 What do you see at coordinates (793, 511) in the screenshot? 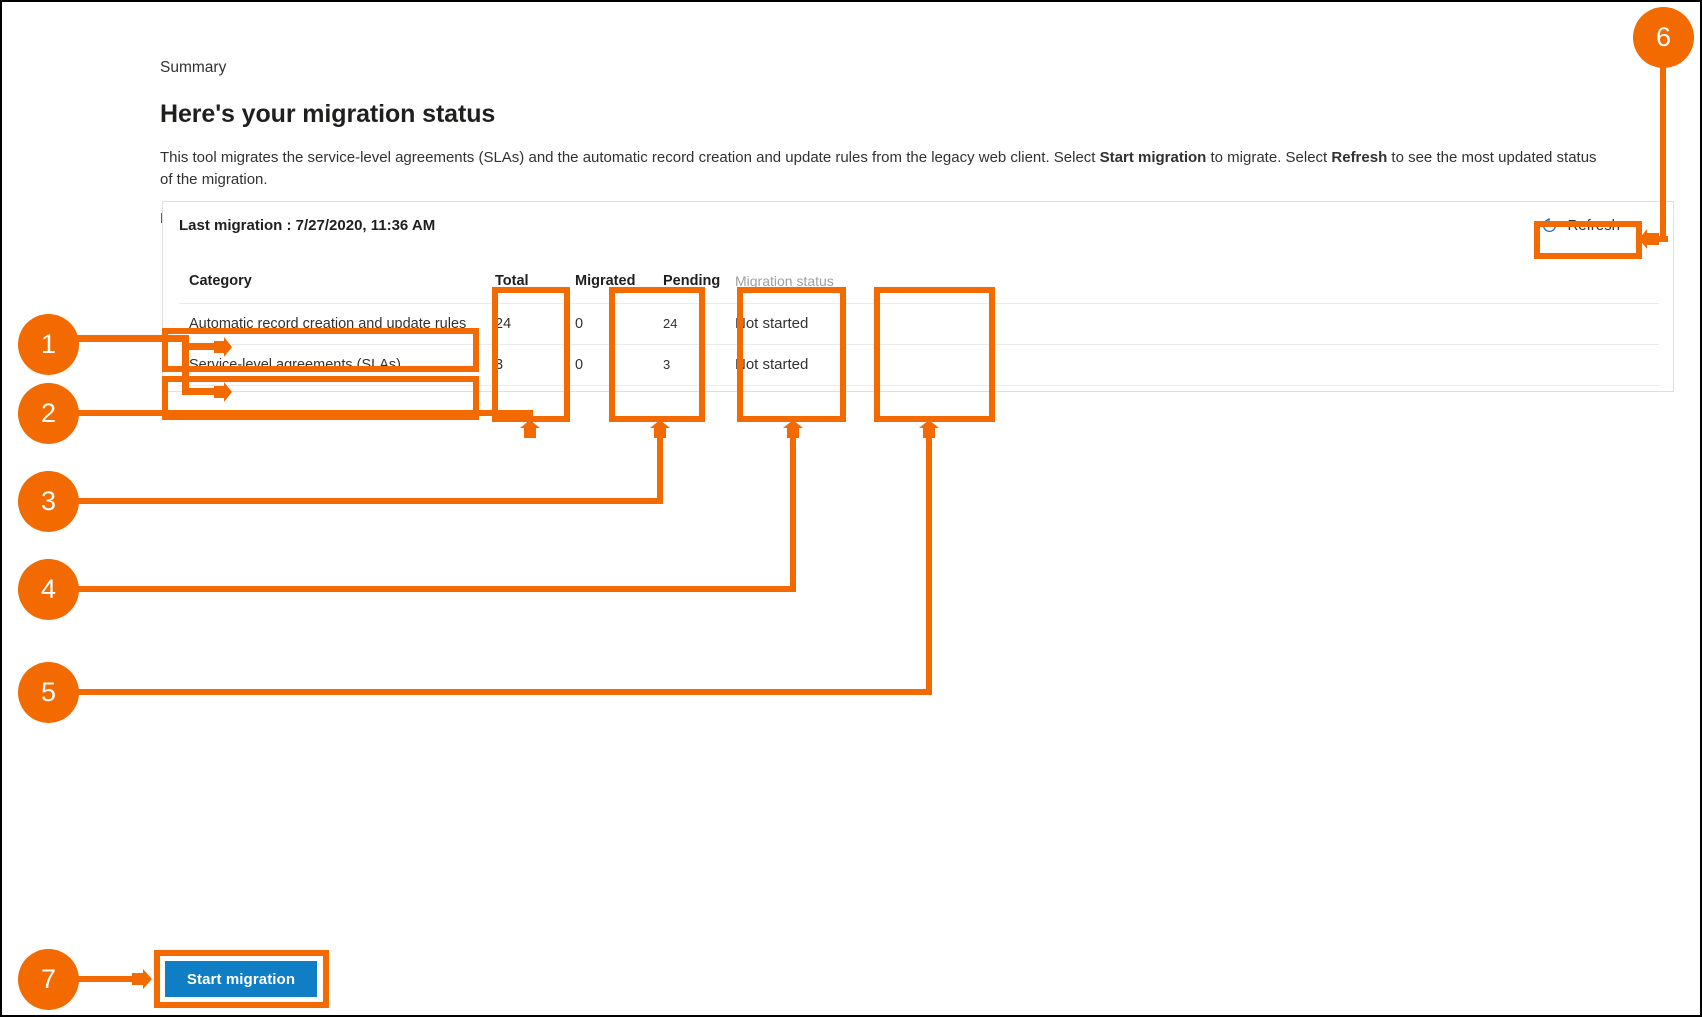
I see `callout-4-line-v` at bounding box center [793, 511].